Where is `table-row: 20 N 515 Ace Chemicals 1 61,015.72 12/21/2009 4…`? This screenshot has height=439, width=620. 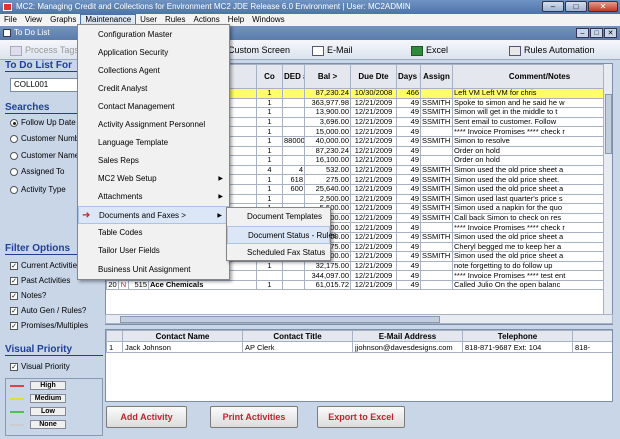
table-row: 20 N 515 Ace Chemicals 1 61,015.72 12/21/2009 4… is located at coordinates (359, 285).